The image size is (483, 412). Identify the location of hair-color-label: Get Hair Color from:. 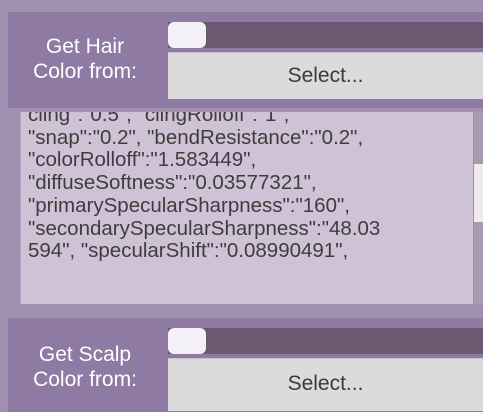
(85, 59).